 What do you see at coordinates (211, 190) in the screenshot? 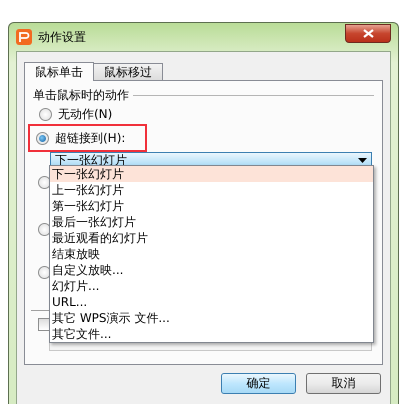
I see `dropdown-item: 上一张幻灯片` at bounding box center [211, 190].